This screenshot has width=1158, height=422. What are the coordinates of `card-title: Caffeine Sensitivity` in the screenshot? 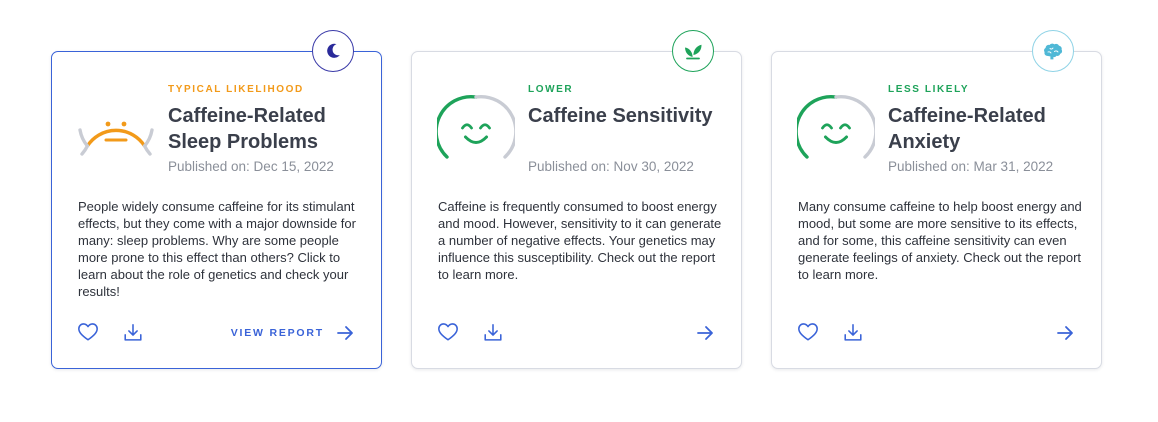 It's located at (628, 116).